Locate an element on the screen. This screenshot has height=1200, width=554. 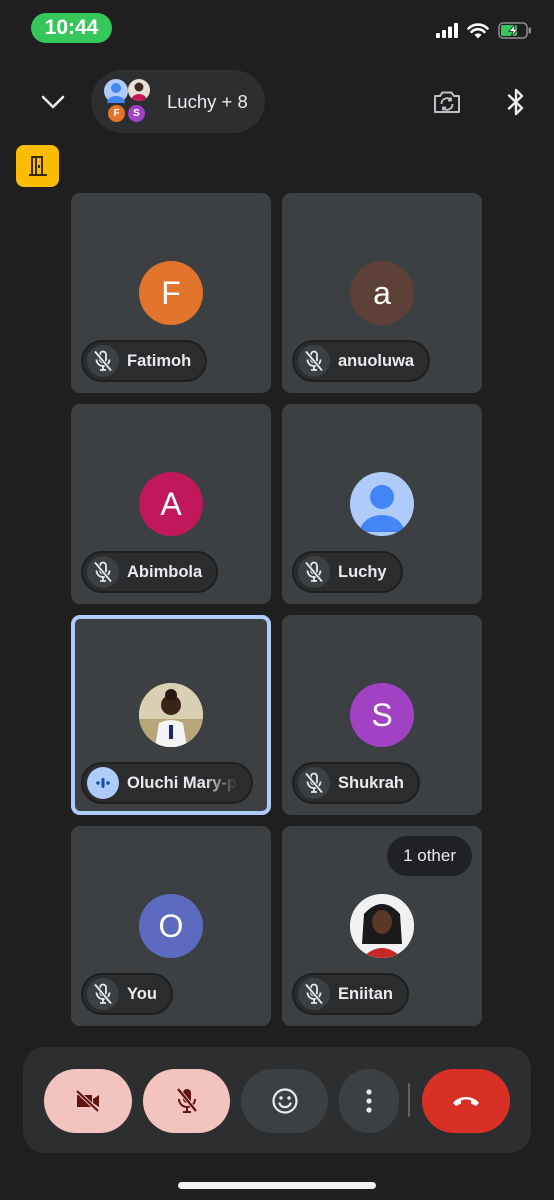
participants-button: F S Luchy + 8 is located at coordinates (178, 101).